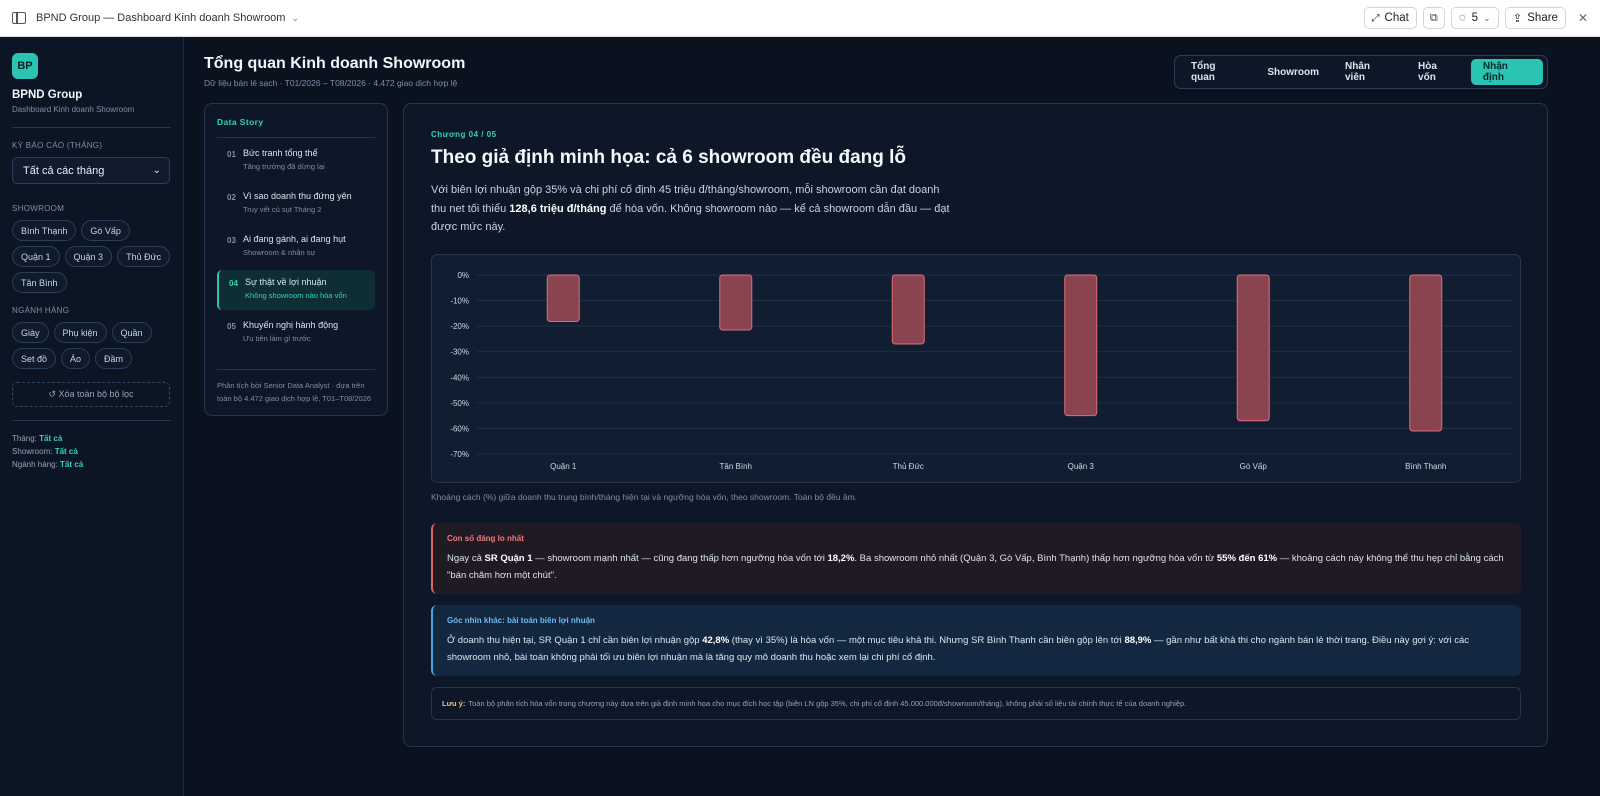 The image size is (1600, 796). Describe the element at coordinates (19, 18) in the screenshot. I see `sidebar-toggle-icon` at that location.